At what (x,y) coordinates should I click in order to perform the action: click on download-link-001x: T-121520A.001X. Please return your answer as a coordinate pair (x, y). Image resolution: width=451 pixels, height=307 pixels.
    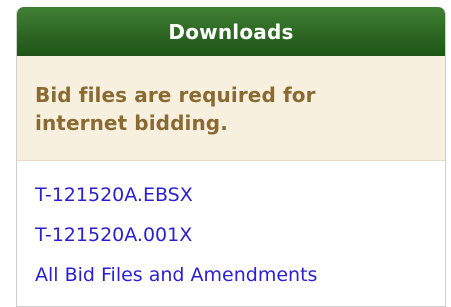
    Looking at the image, I should click on (240, 235).